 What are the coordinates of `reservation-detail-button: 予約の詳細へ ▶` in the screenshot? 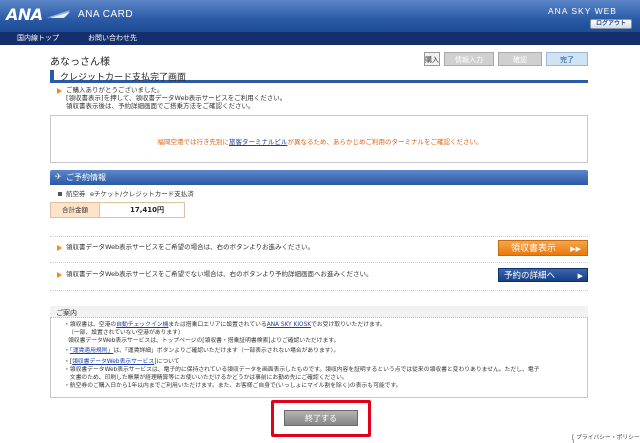 It's located at (543, 275).